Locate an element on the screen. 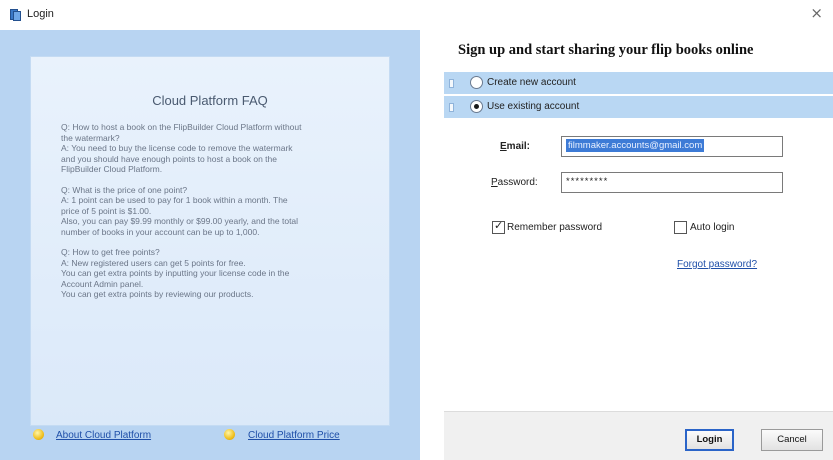 The height and width of the screenshot is (460, 833). email-label: Email: is located at coordinates (515, 146).